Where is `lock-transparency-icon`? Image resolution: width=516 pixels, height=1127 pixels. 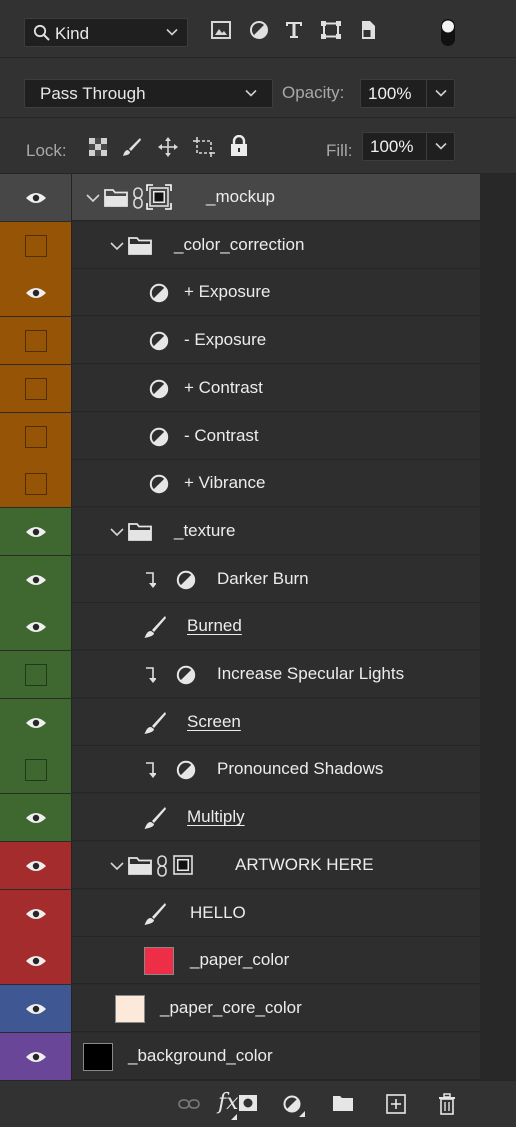
lock-transparency-icon is located at coordinates (98, 147).